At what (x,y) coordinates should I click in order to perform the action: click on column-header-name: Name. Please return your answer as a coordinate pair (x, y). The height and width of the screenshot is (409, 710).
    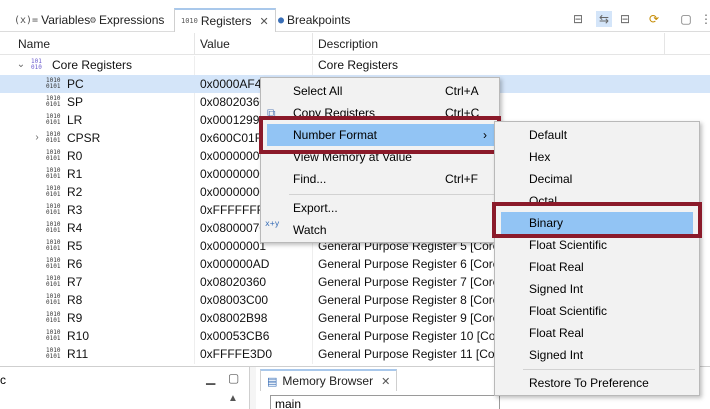
    Looking at the image, I should click on (34, 44).